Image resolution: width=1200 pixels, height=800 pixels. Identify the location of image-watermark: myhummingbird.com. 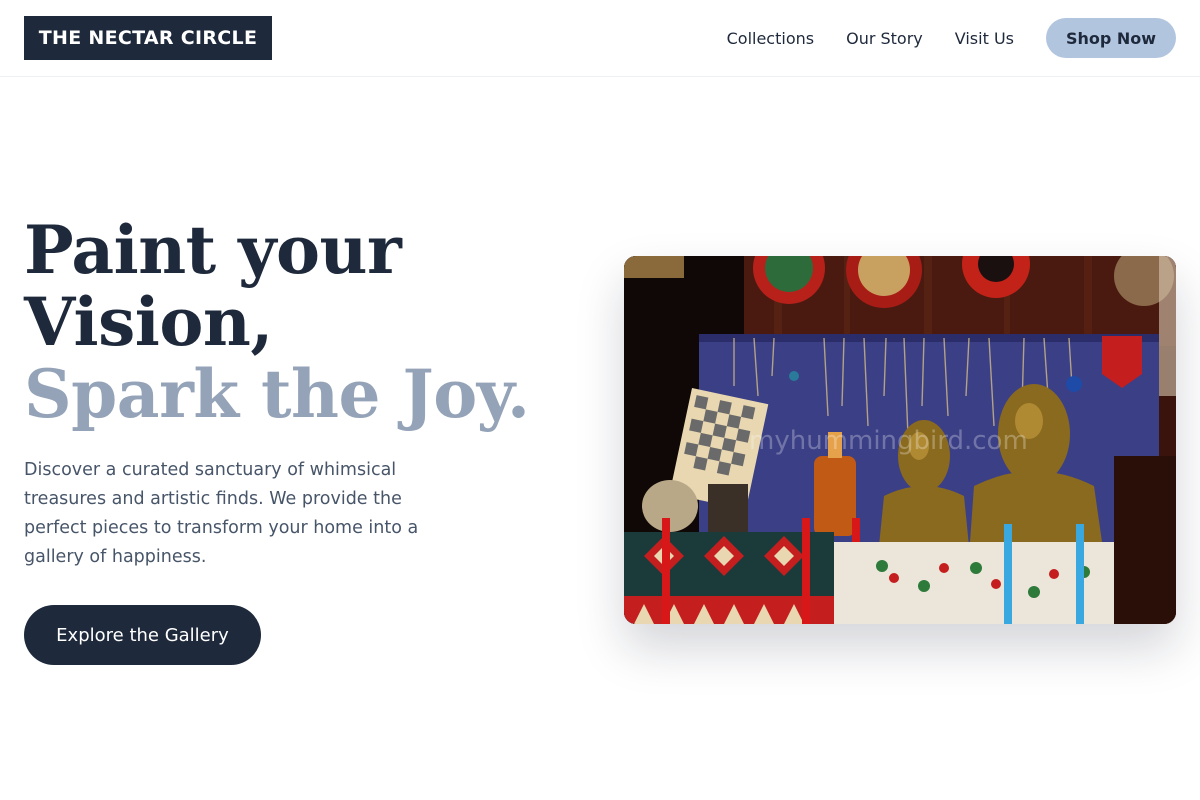
(888, 441).